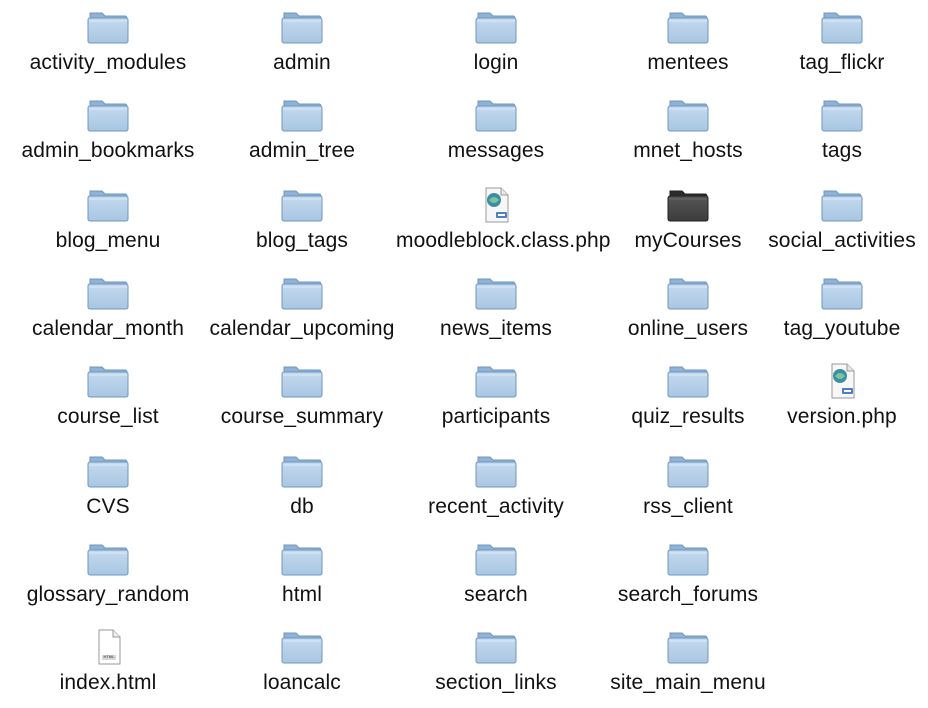 This screenshot has height=708, width=928. I want to click on file-name-label: participants, so click(496, 416).